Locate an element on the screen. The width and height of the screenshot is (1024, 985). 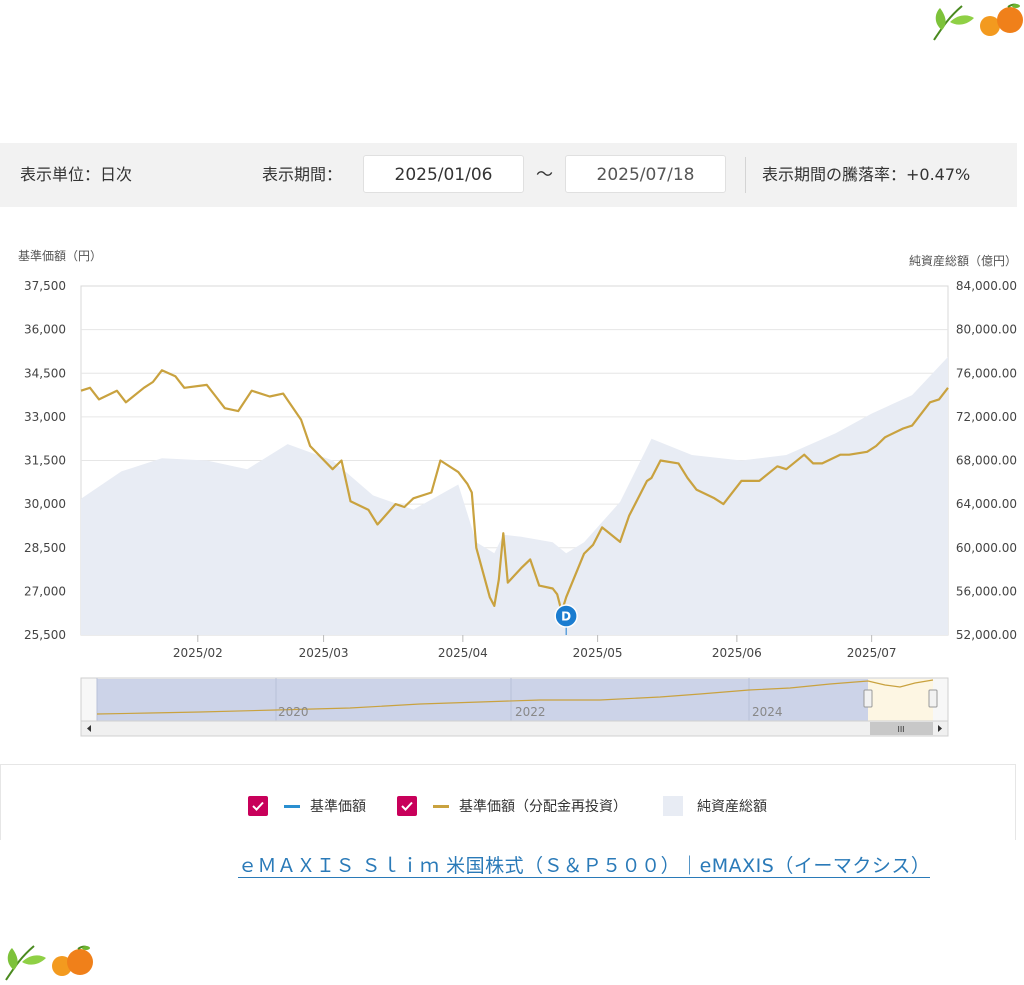
y-left-tick-label: 28,500 is located at coordinates (45, 548).